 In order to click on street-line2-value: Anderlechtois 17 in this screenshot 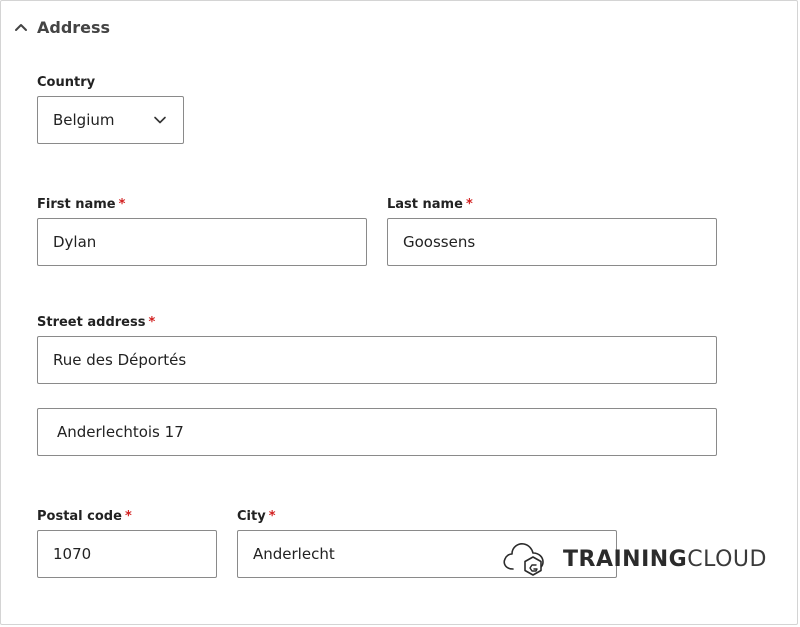, I will do `click(120, 432)`.